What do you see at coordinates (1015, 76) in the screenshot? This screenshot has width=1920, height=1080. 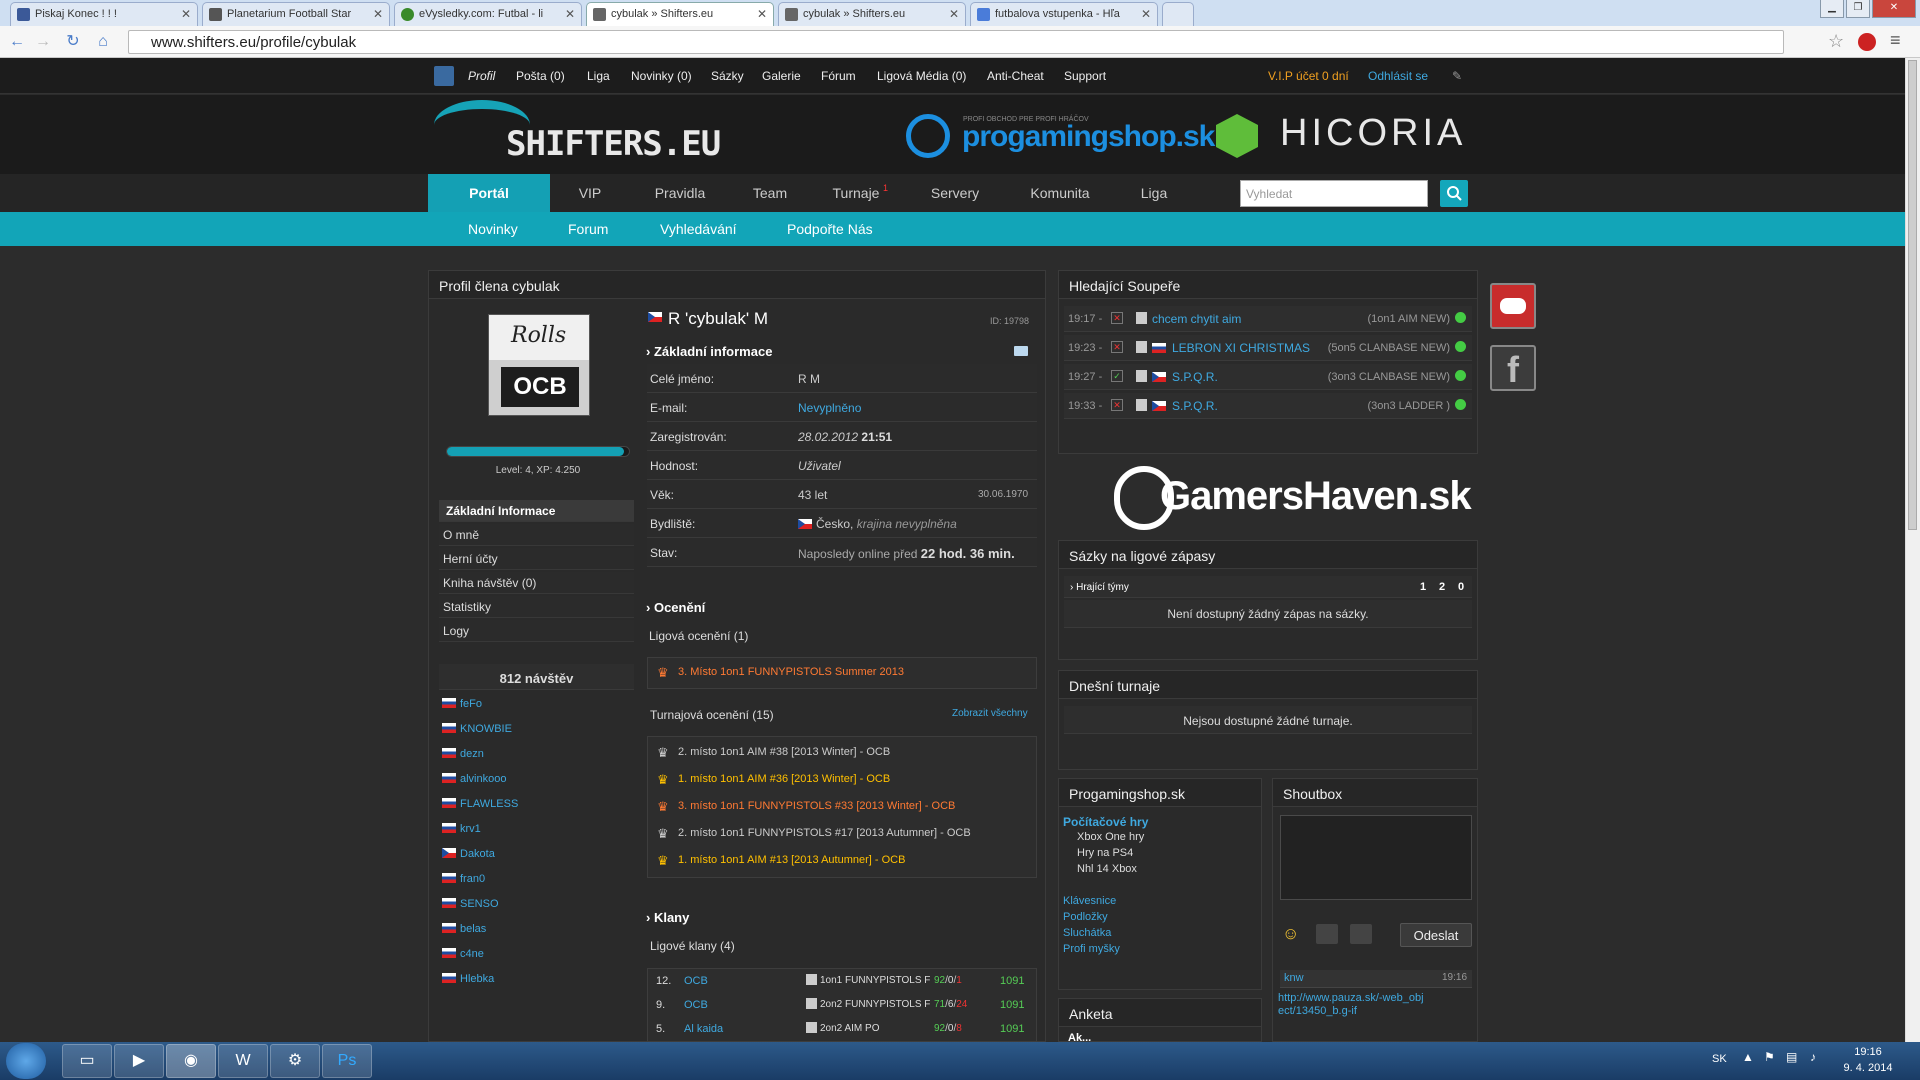 I see `topbar-anti-cheat: Anti-Cheat` at bounding box center [1015, 76].